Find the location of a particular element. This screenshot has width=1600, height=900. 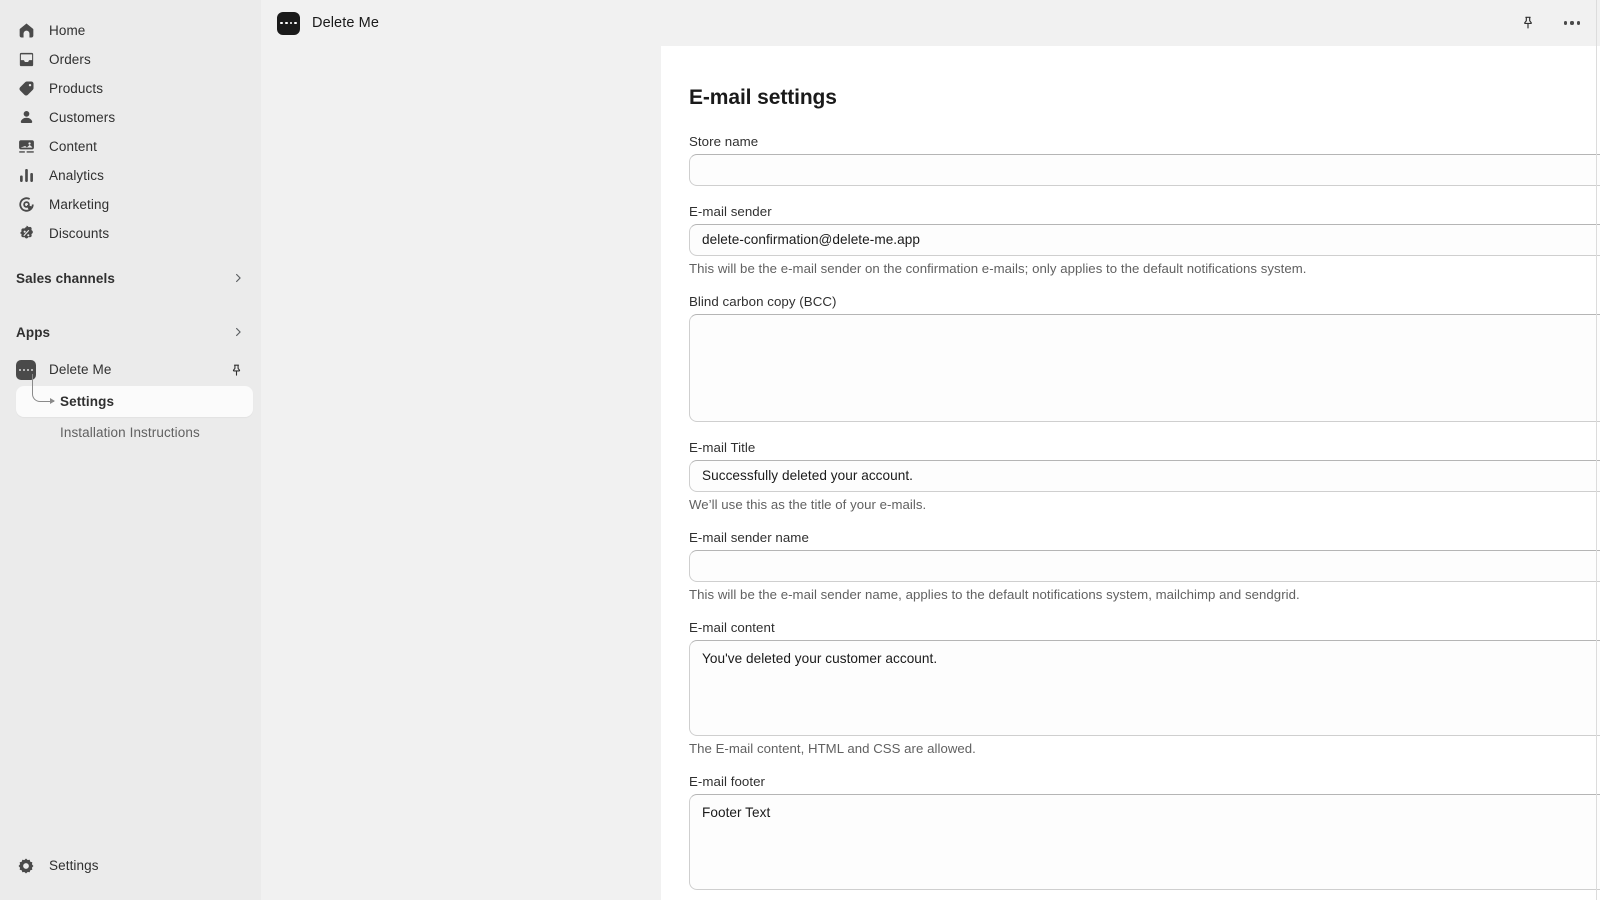

section-label: Sales channels is located at coordinates (65, 278).